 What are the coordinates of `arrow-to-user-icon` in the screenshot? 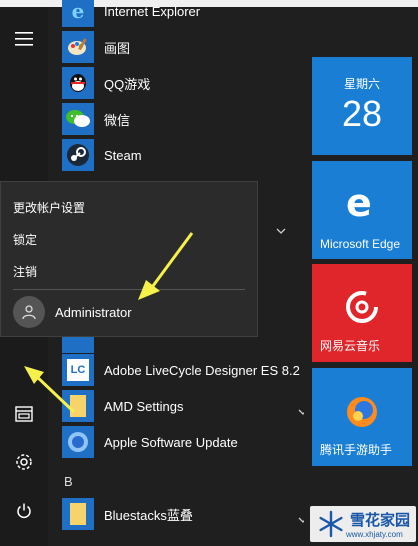 It's located at (50, 390).